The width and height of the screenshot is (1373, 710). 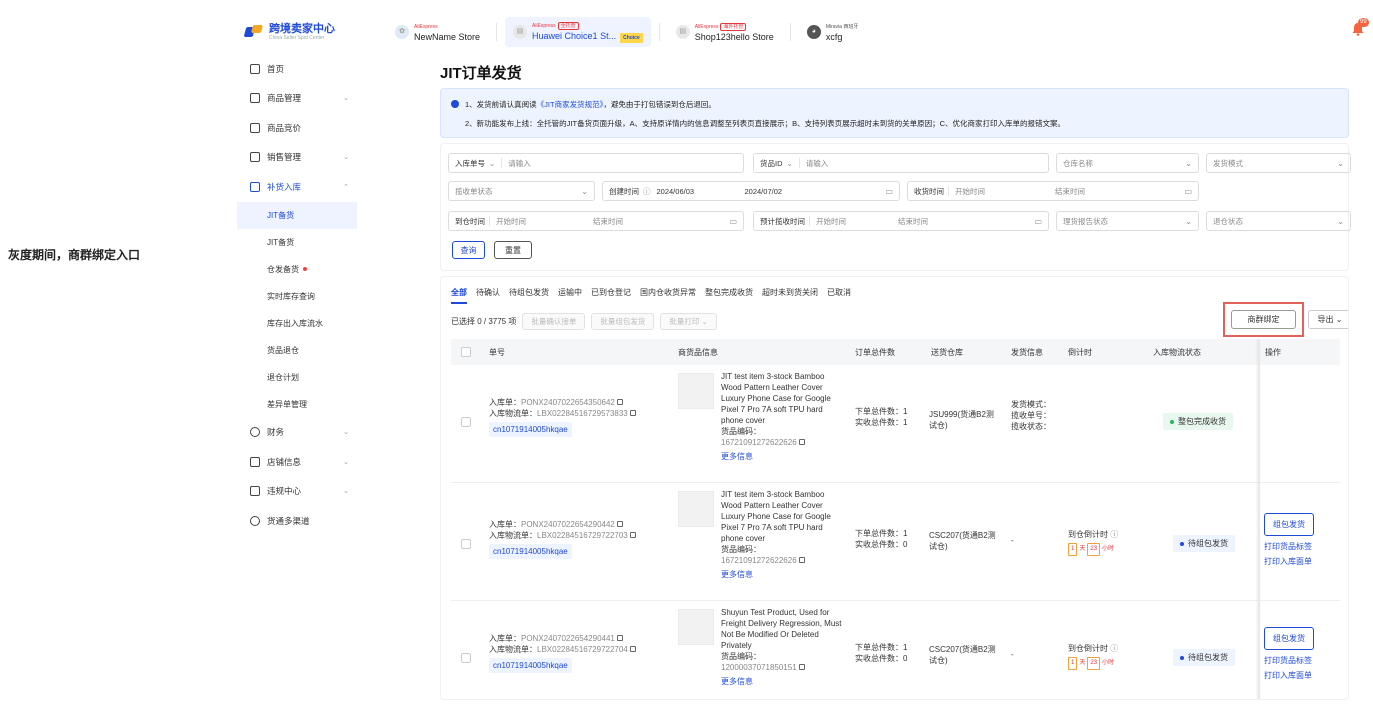 What do you see at coordinates (1263, 319) in the screenshot?
I see `merchant-group-bind-button: 商群绑定` at bounding box center [1263, 319].